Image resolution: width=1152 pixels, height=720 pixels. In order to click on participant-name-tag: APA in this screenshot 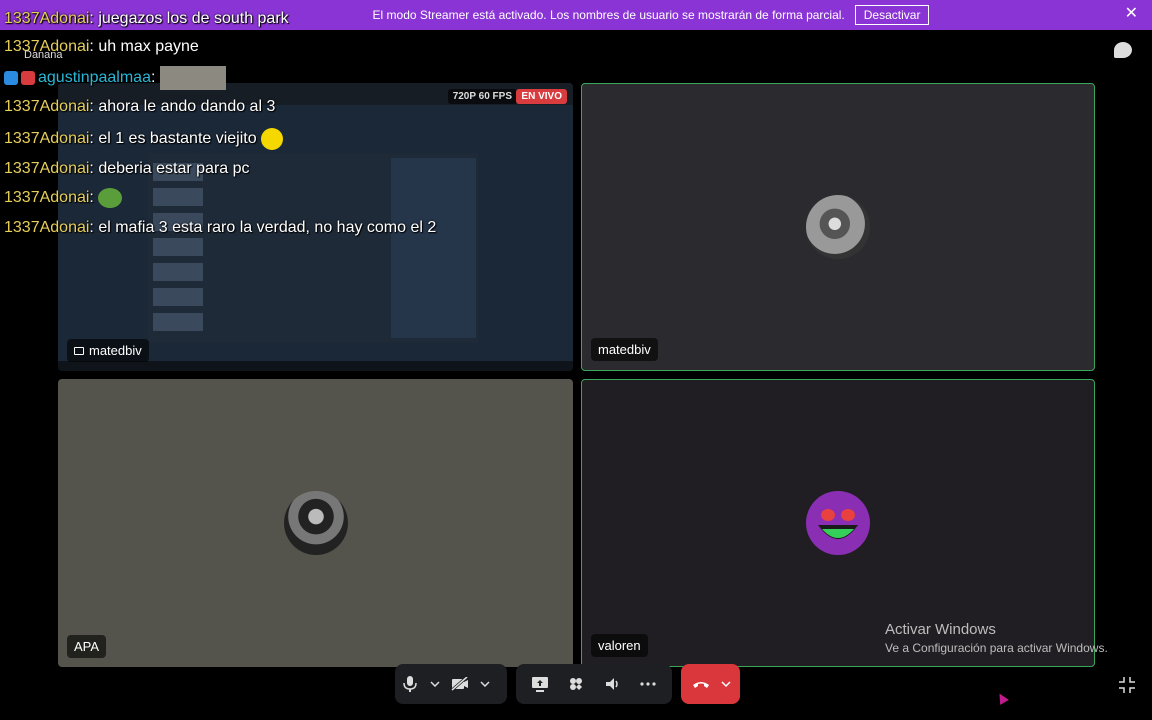, I will do `click(87, 646)`.